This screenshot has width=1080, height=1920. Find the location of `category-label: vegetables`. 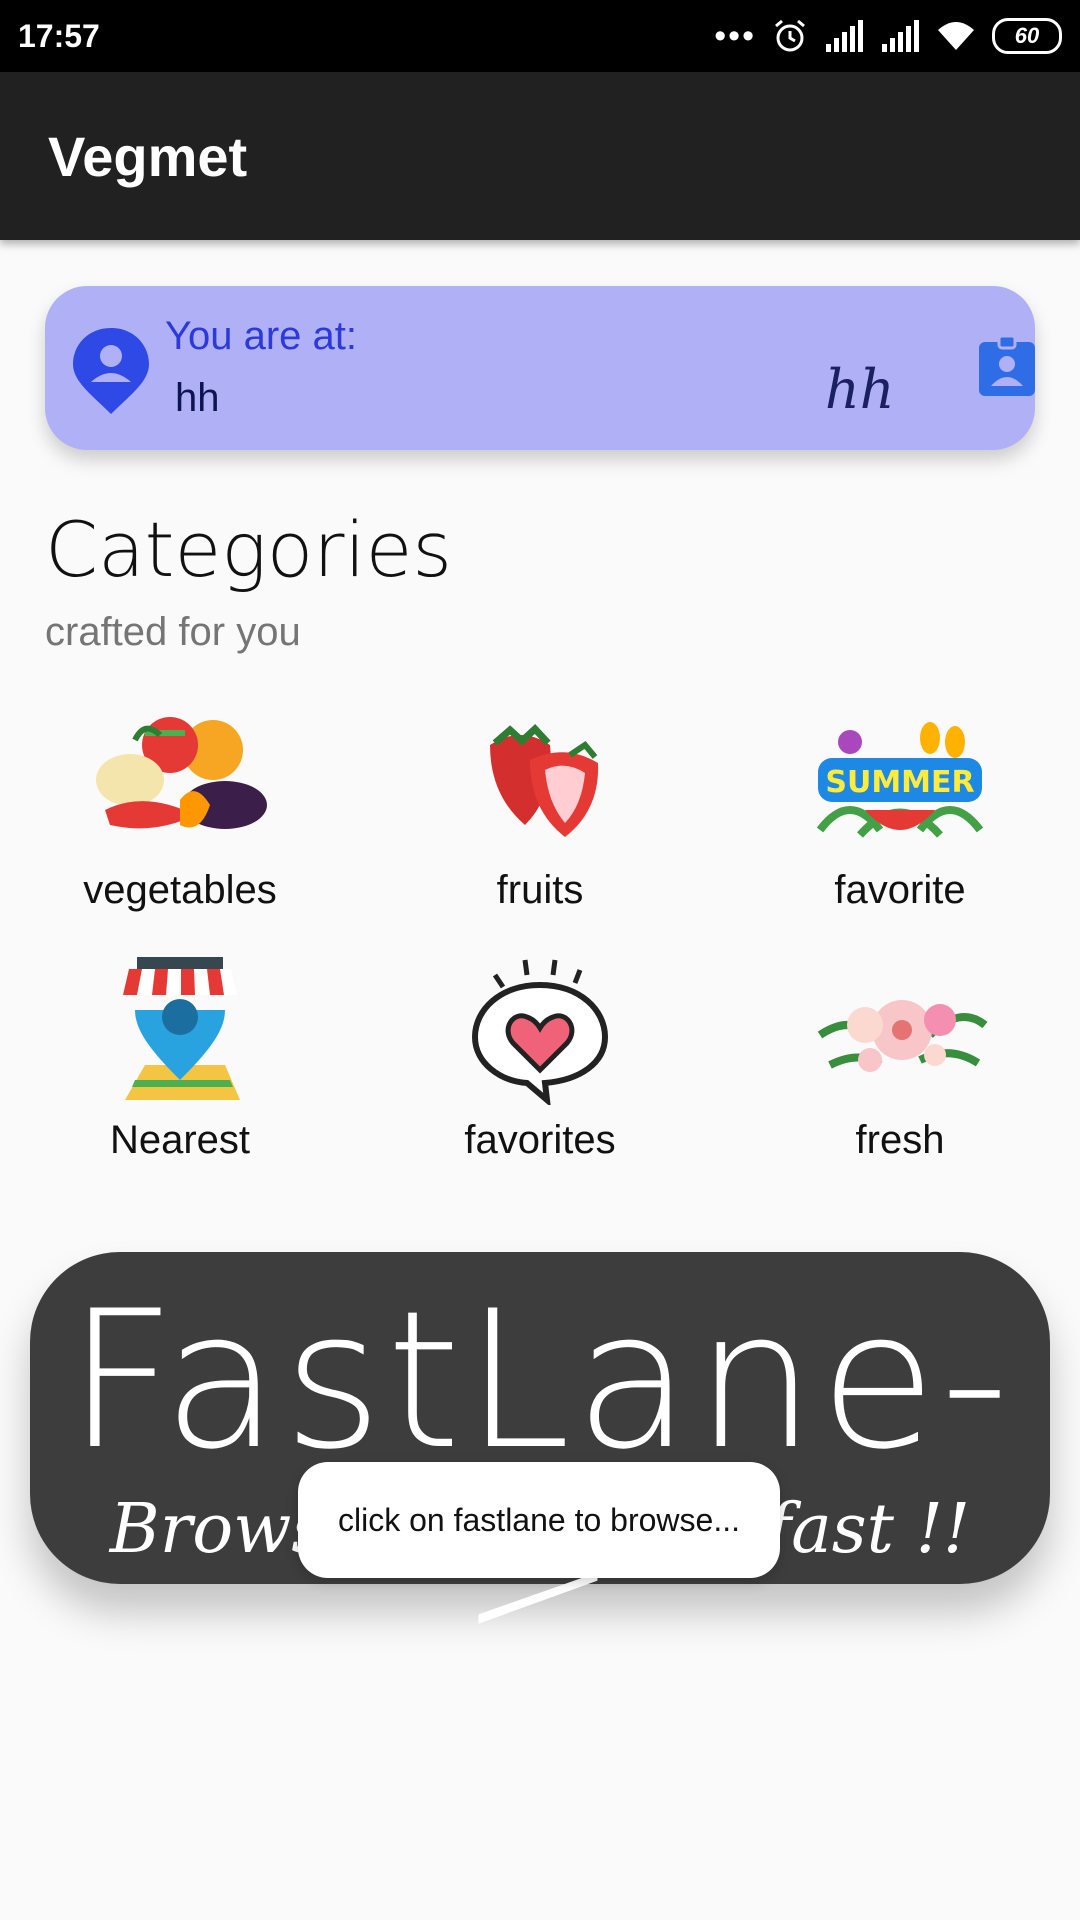

category-label: vegetables is located at coordinates (180, 890).